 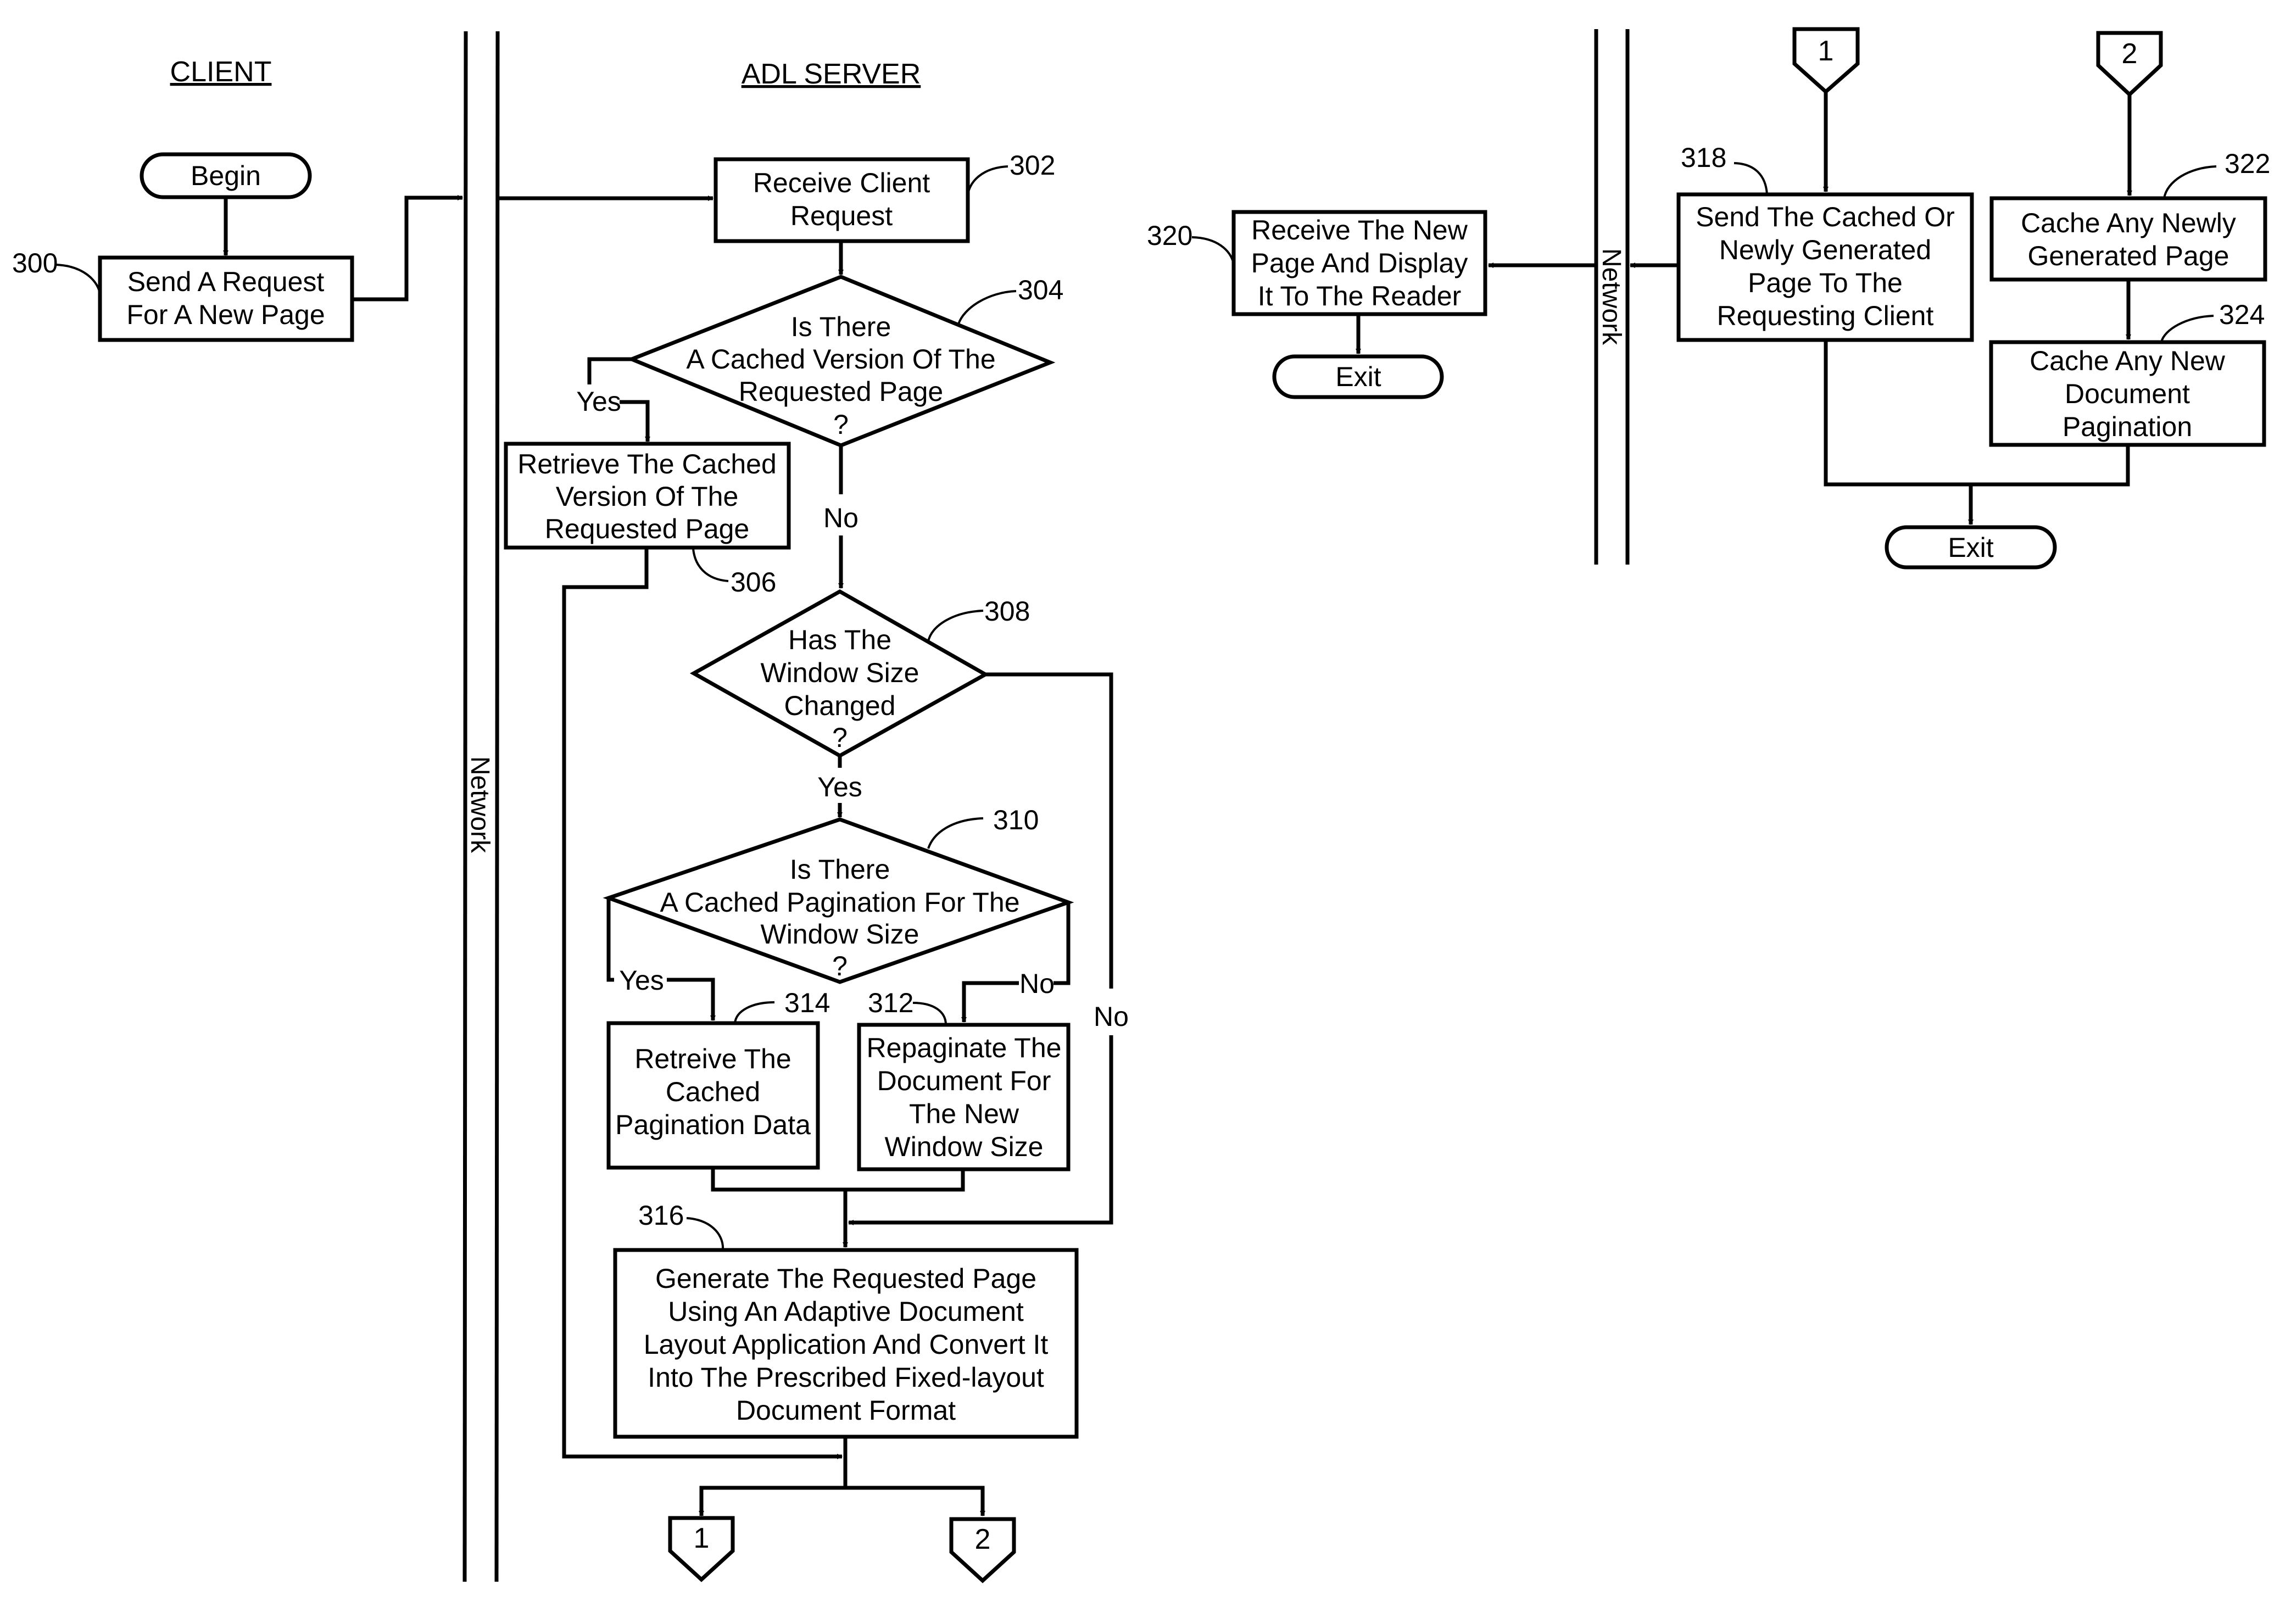 What do you see at coordinates (1360, 296) in the screenshot?
I see `step-320-line: It To The Reader` at bounding box center [1360, 296].